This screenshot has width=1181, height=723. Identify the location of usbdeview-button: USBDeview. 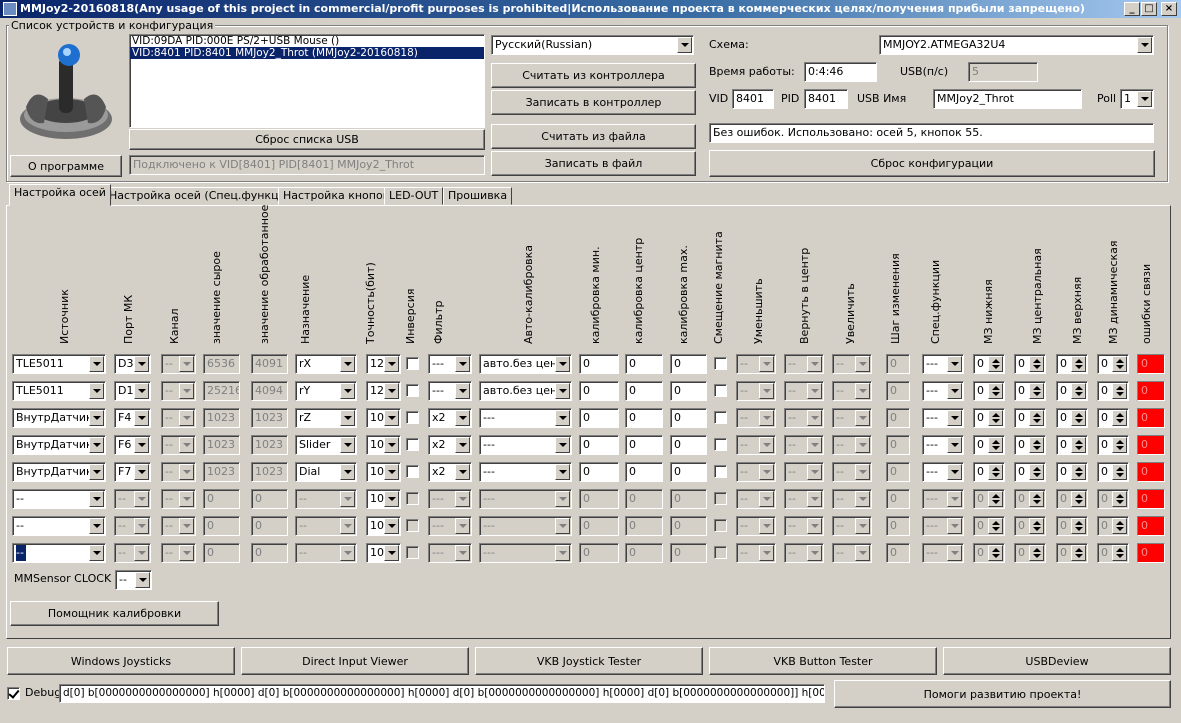
(1057, 661).